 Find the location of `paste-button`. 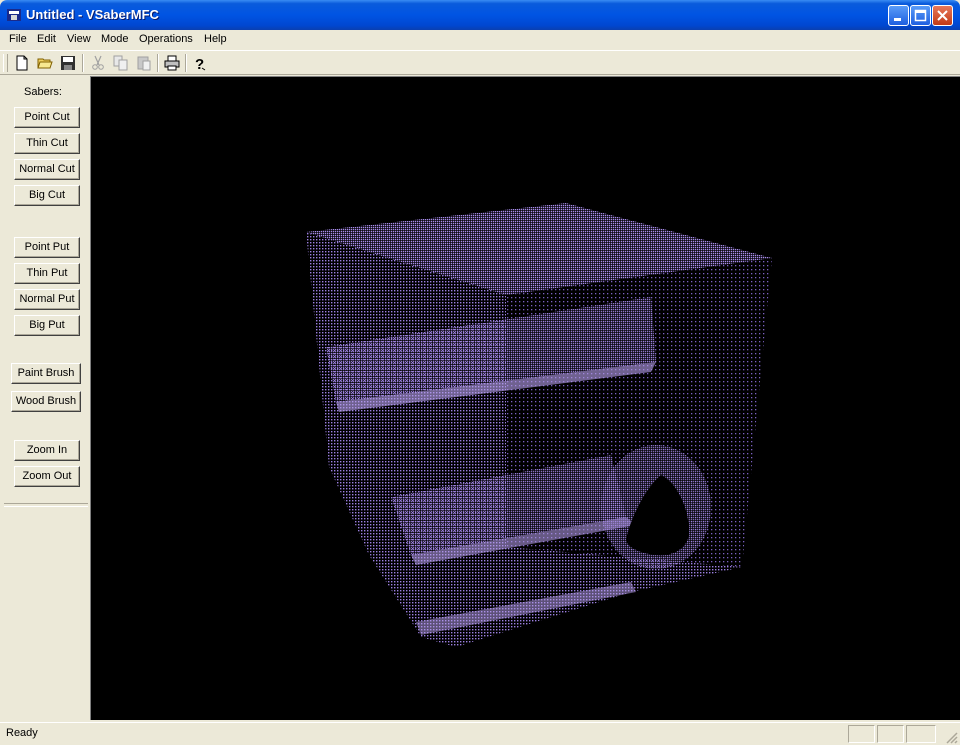

paste-button is located at coordinates (144, 63).